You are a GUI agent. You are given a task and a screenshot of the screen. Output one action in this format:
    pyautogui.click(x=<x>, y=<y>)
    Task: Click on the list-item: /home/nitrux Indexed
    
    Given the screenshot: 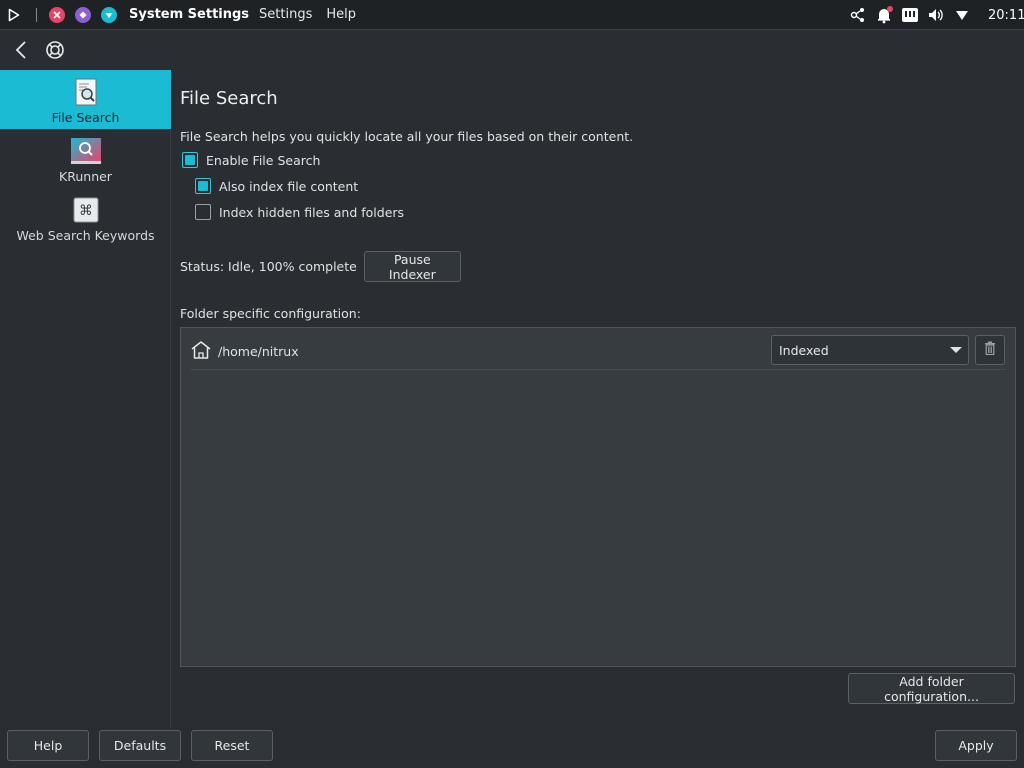 What is the action you would take?
    pyautogui.click(x=598, y=352)
    